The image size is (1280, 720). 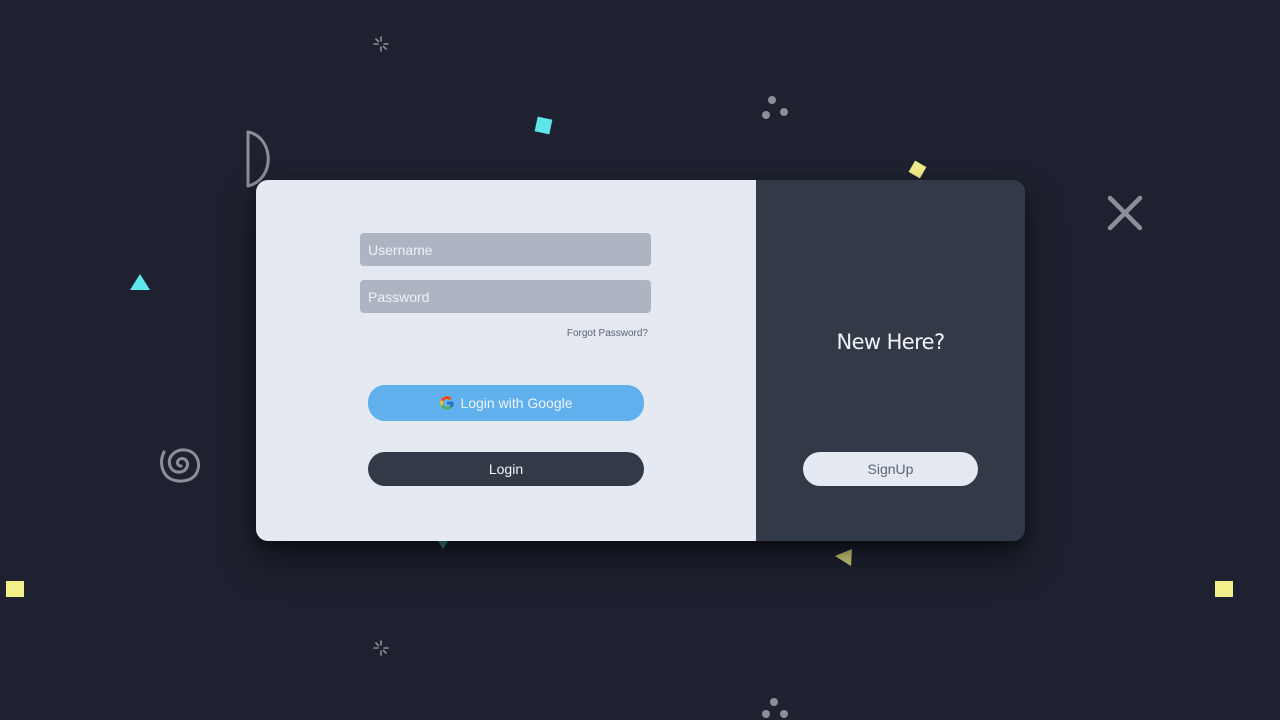 What do you see at coordinates (506, 469) in the screenshot?
I see `login-button: Login` at bounding box center [506, 469].